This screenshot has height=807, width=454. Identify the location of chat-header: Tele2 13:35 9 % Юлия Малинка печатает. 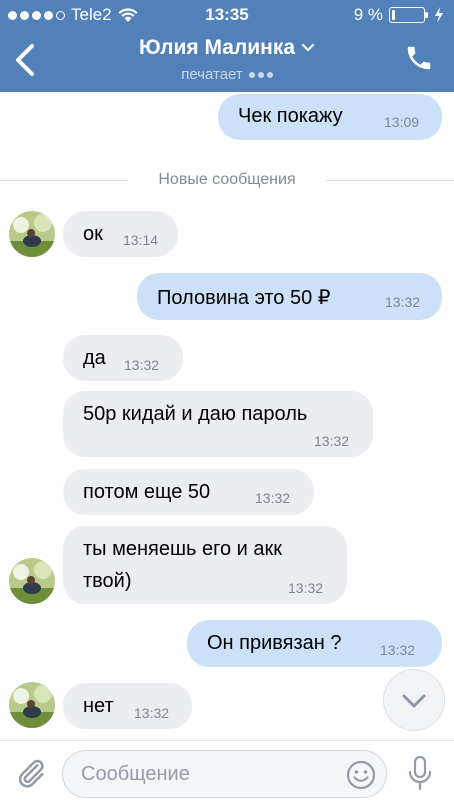
(227, 46).